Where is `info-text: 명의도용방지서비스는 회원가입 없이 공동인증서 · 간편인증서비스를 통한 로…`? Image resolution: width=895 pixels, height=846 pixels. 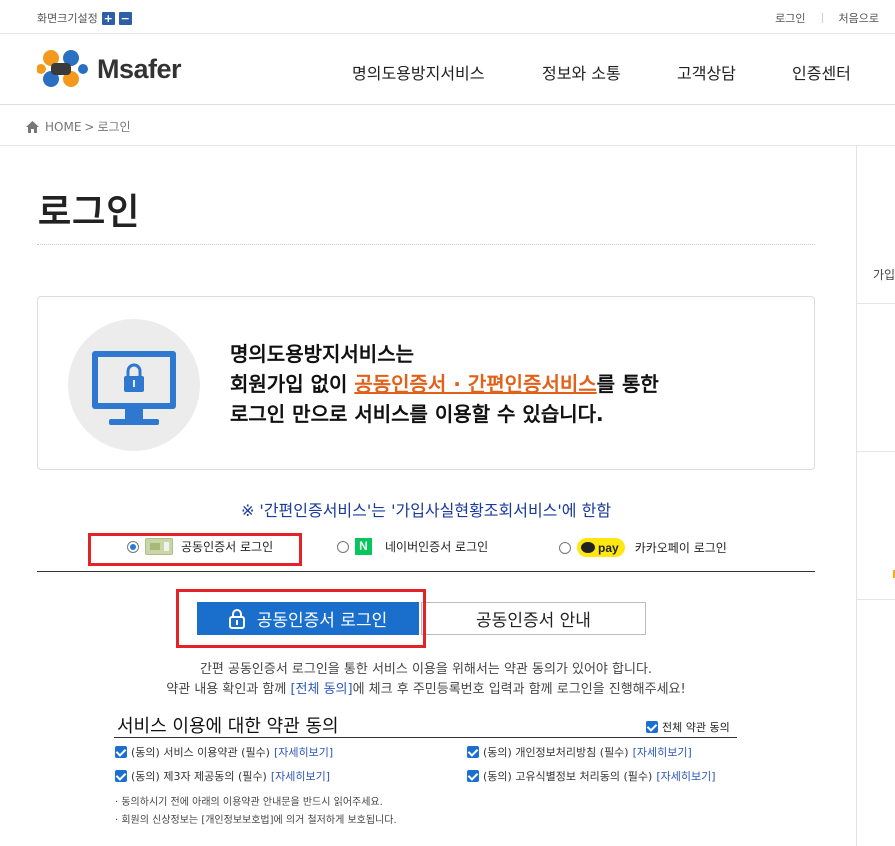
info-text: 명의도용방지서비스는 회원가입 없이 공동인증서 · 간편인증서비스를 통한 로… is located at coordinates (444, 384).